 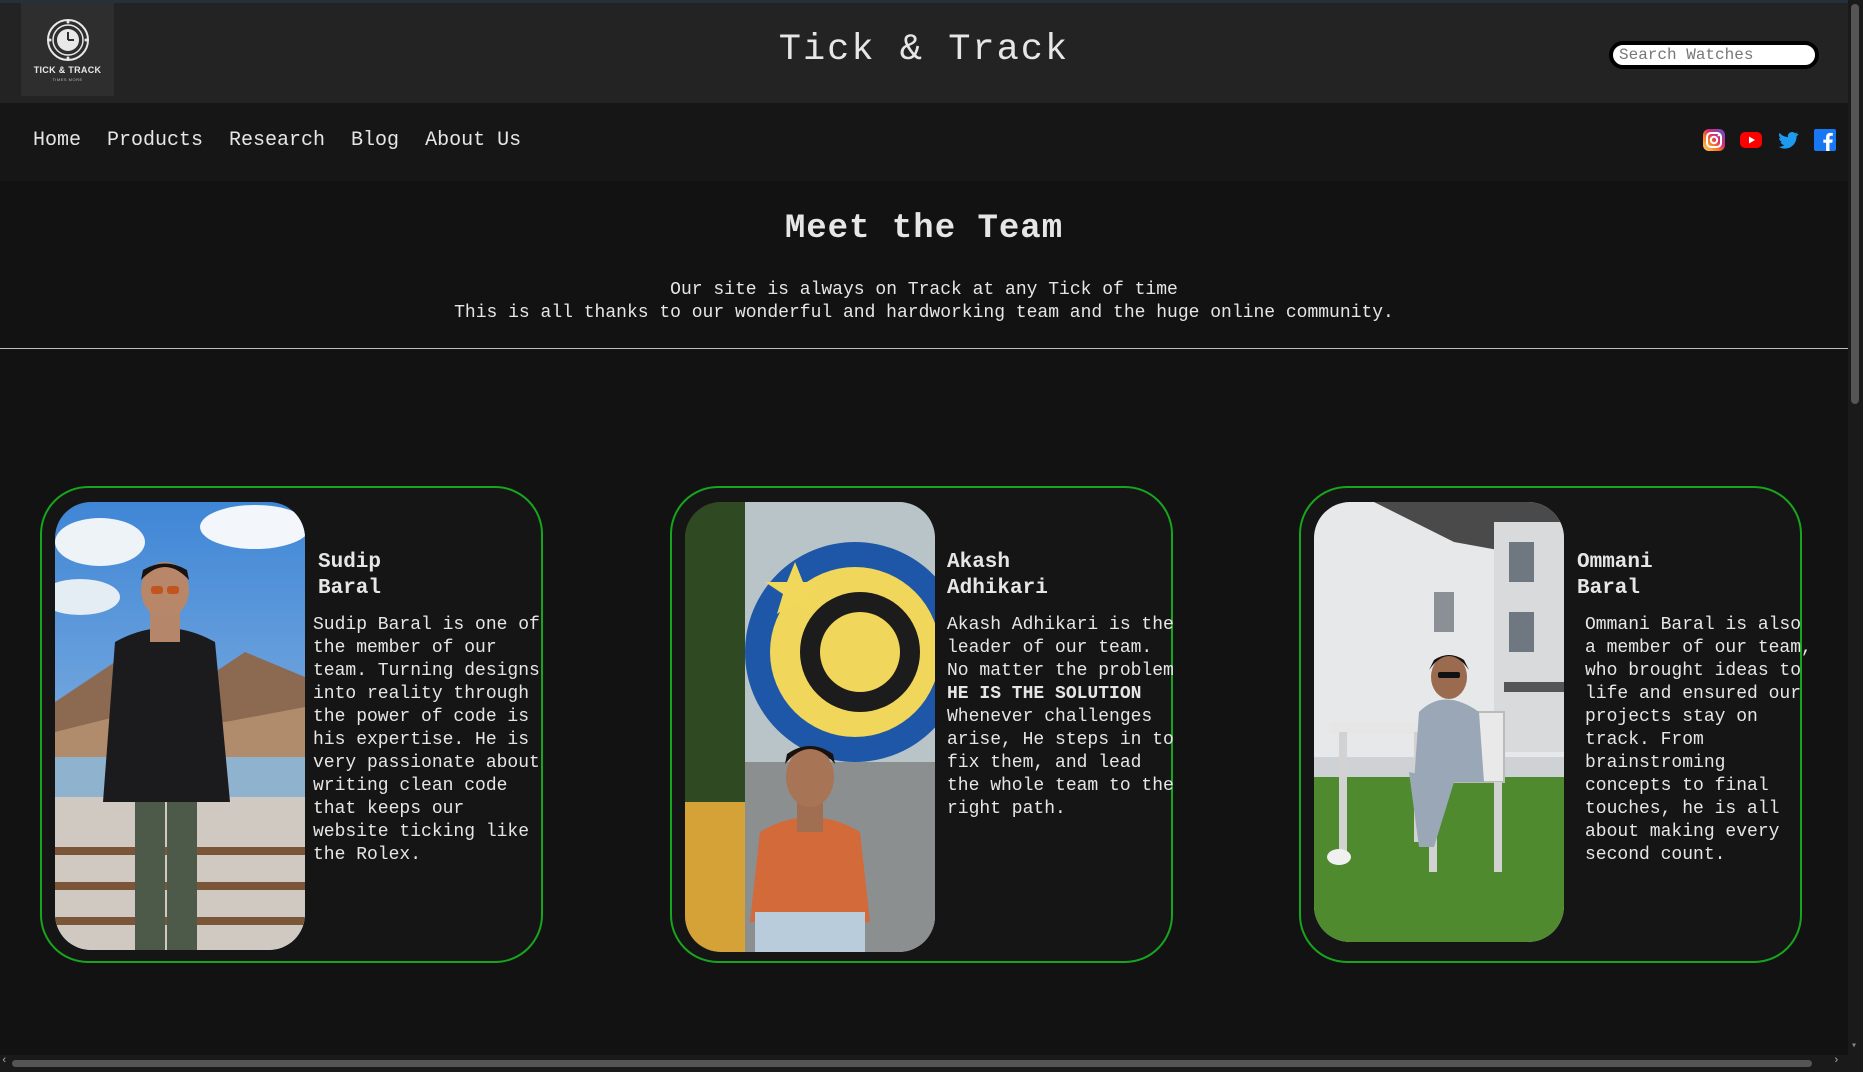 What do you see at coordinates (912, 1063) in the screenshot?
I see `horizontal-scroll-thumb` at bounding box center [912, 1063].